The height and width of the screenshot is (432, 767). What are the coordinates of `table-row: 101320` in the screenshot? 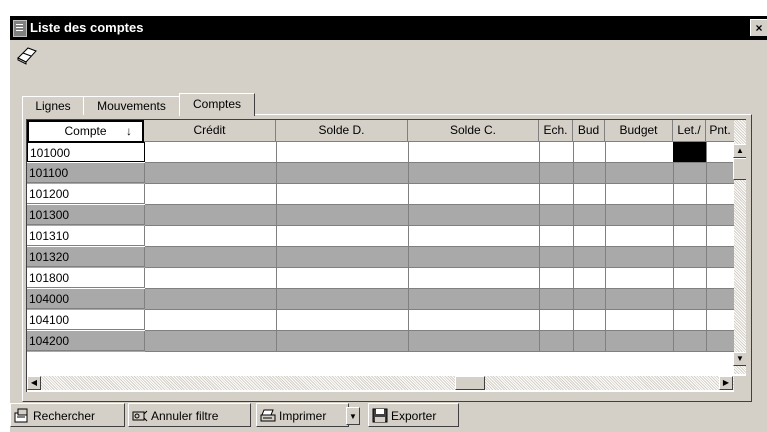 It's located at (381, 257).